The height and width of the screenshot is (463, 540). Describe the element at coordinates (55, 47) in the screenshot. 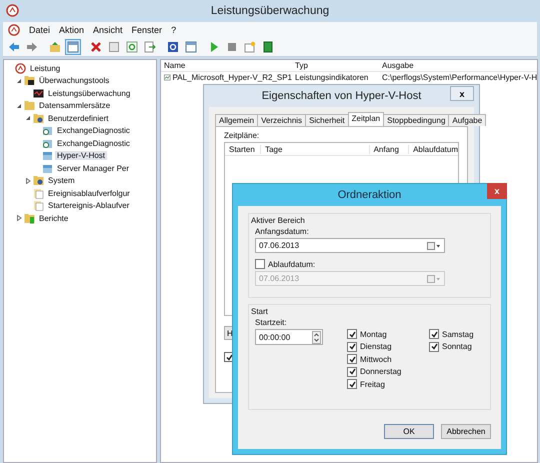

I see `up-tool-icon` at that location.